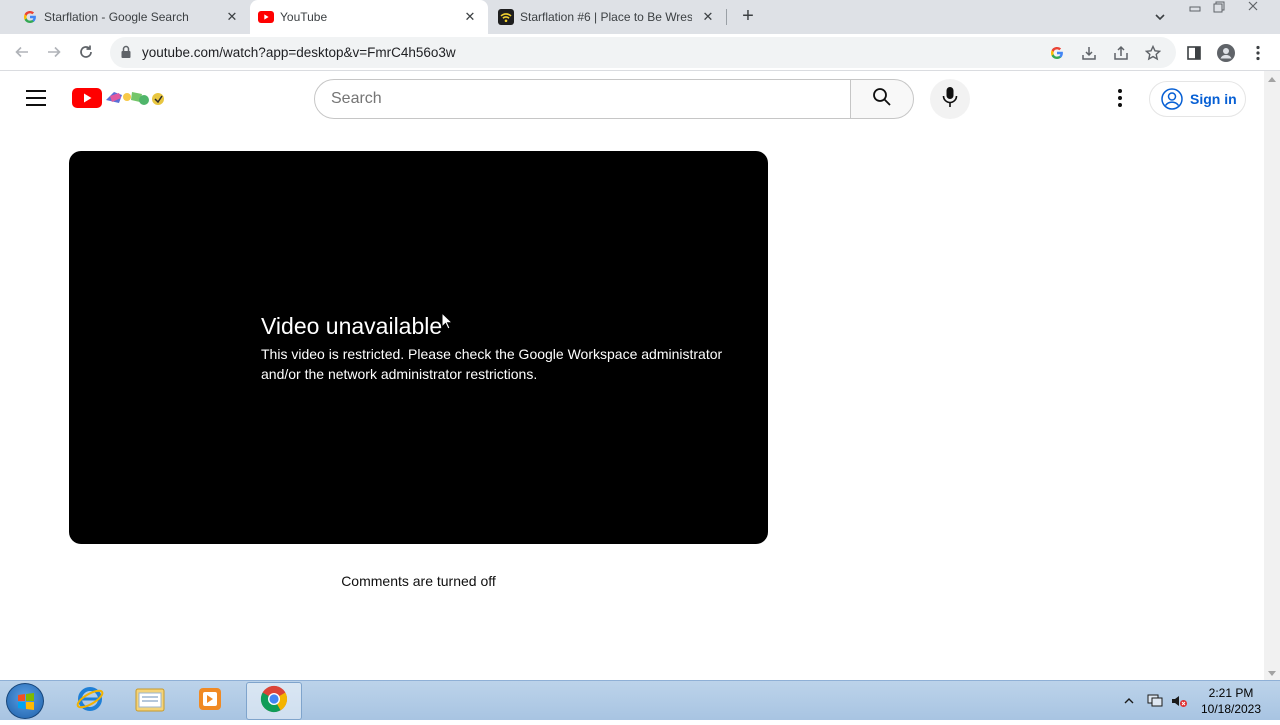 The image size is (1280, 725). What do you see at coordinates (22, 52) in the screenshot?
I see `back-icon` at bounding box center [22, 52].